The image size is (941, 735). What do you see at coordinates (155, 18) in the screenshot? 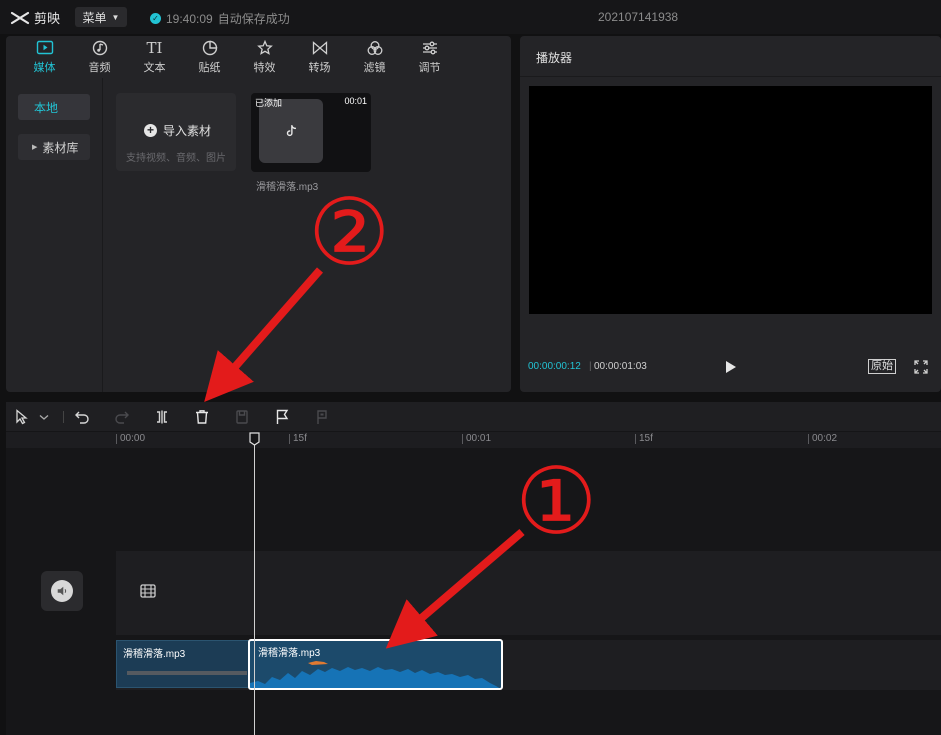
I see `check-icon: ✓` at bounding box center [155, 18].